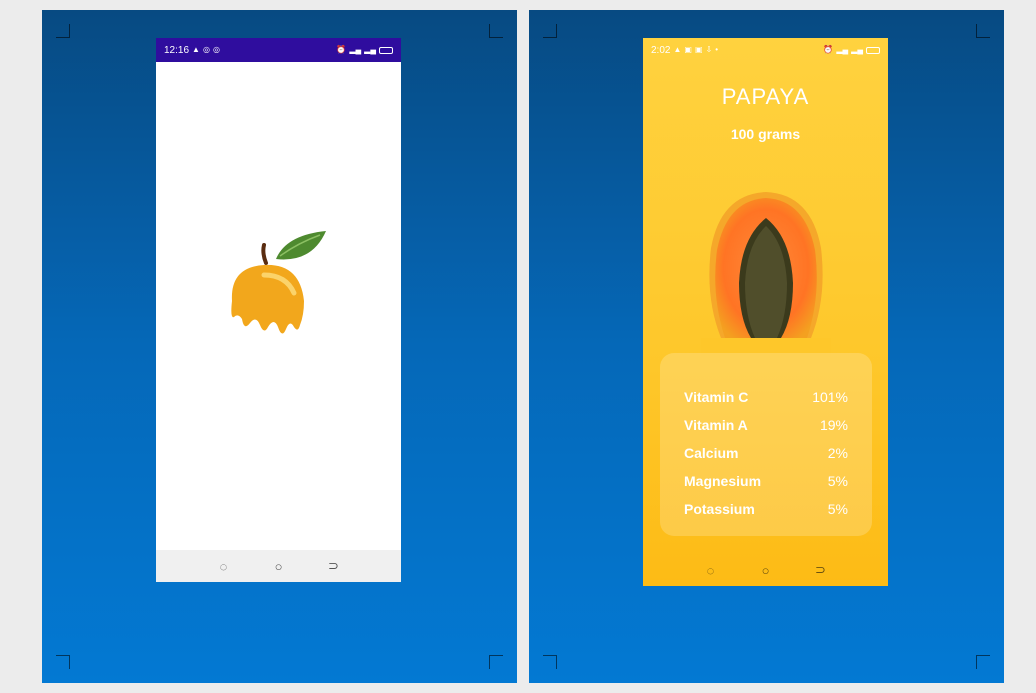 This screenshot has height=693, width=1036. What do you see at coordinates (766, 481) in the screenshot?
I see `nutrient-row: Magnesium 5%` at bounding box center [766, 481].